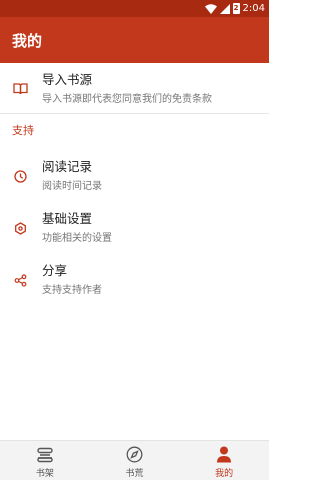  I want to click on bottom-navigation: 书架 书荒 我的, so click(134, 460).